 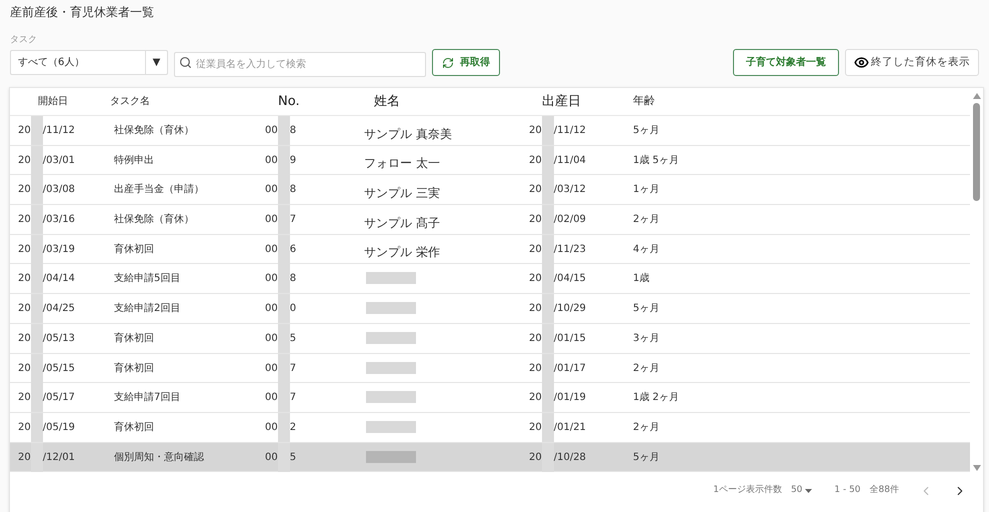 I want to click on table-row: 20 /05/15 育休初回 00 7 20 /01/17 2ヶ月, so click(x=490, y=369).